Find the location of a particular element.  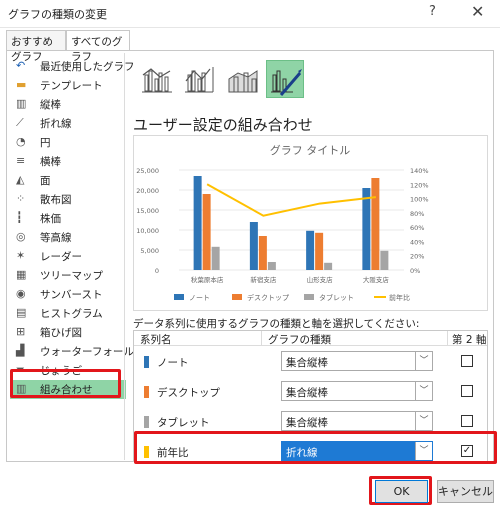

series-row: ノート 集合縦棒 ﹀ is located at coordinates (310, 362).